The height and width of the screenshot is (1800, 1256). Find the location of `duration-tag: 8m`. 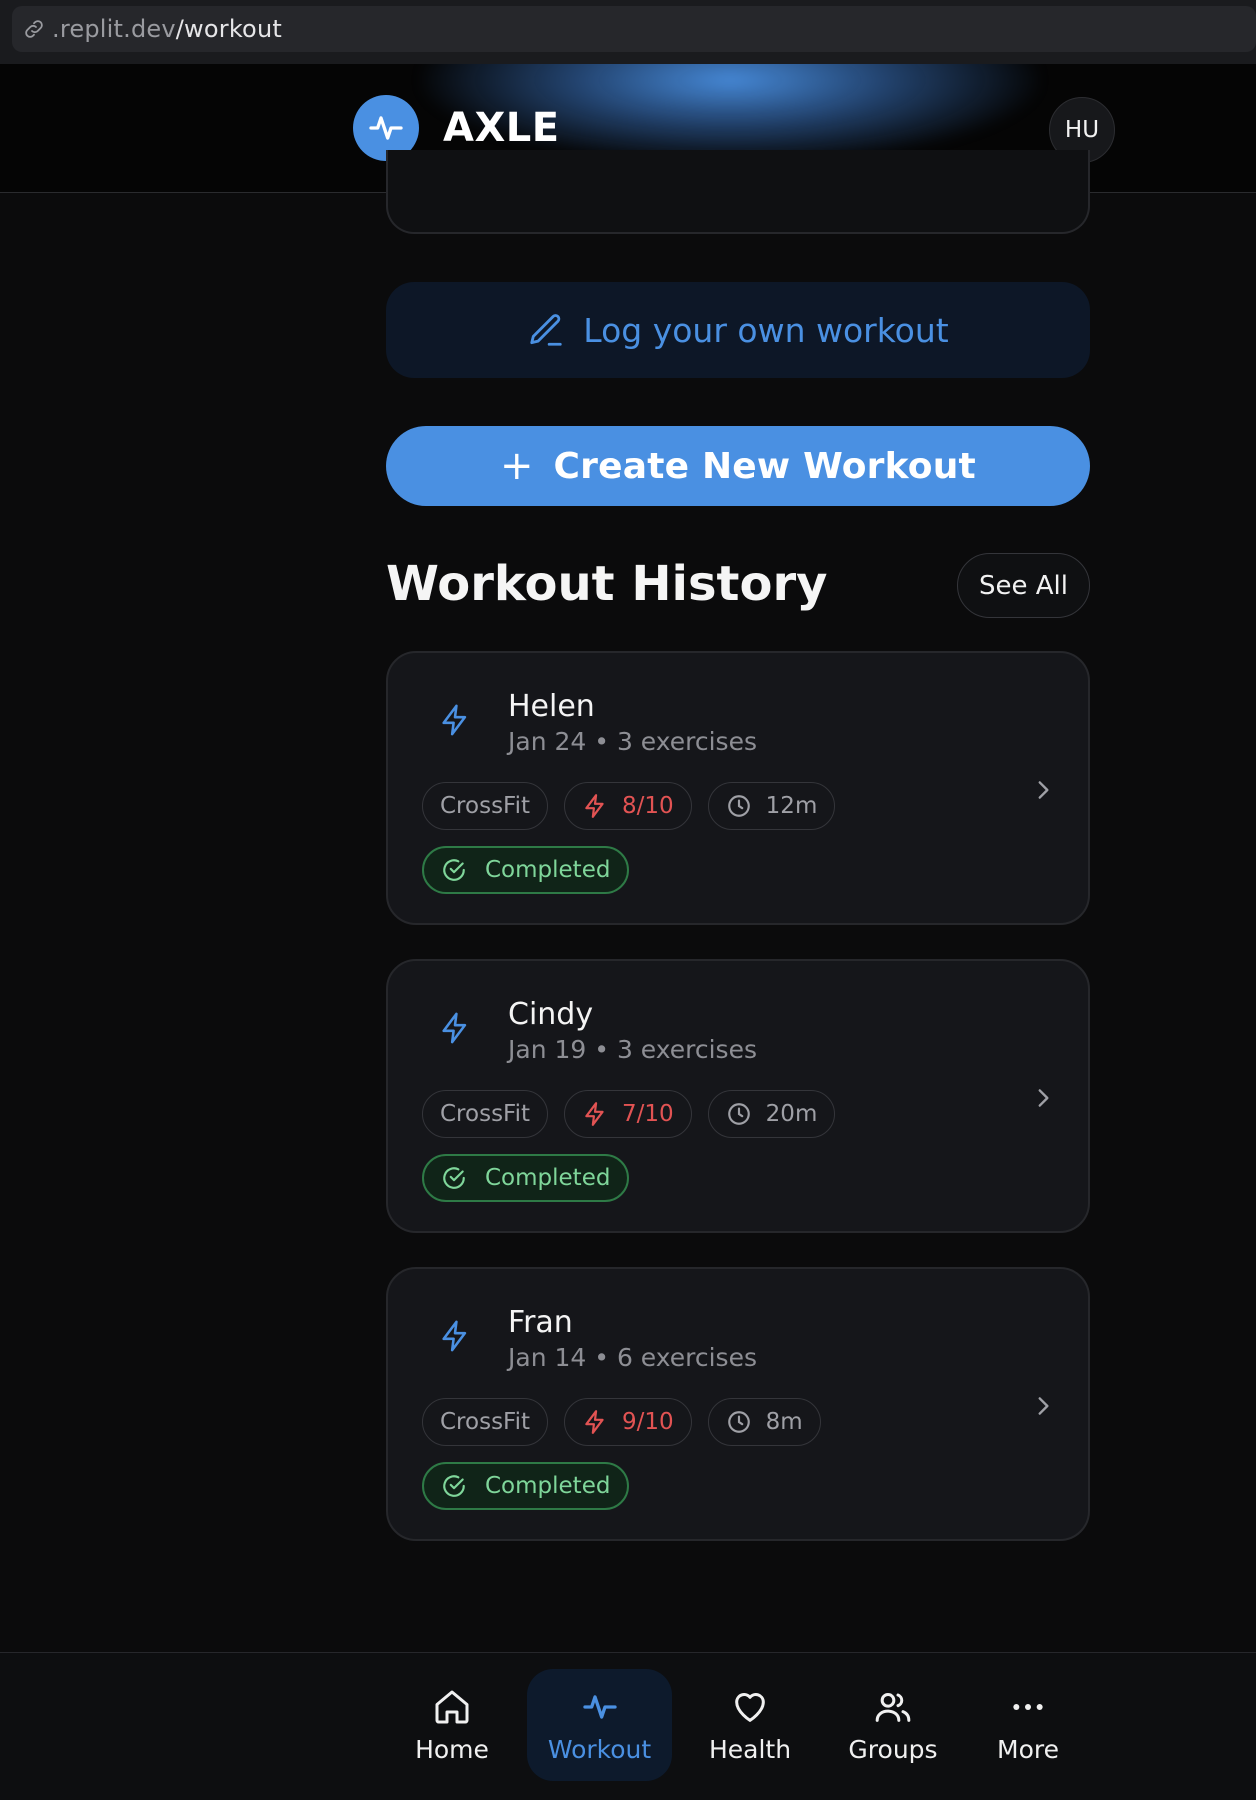

duration-tag: 8m is located at coordinates (764, 1422).